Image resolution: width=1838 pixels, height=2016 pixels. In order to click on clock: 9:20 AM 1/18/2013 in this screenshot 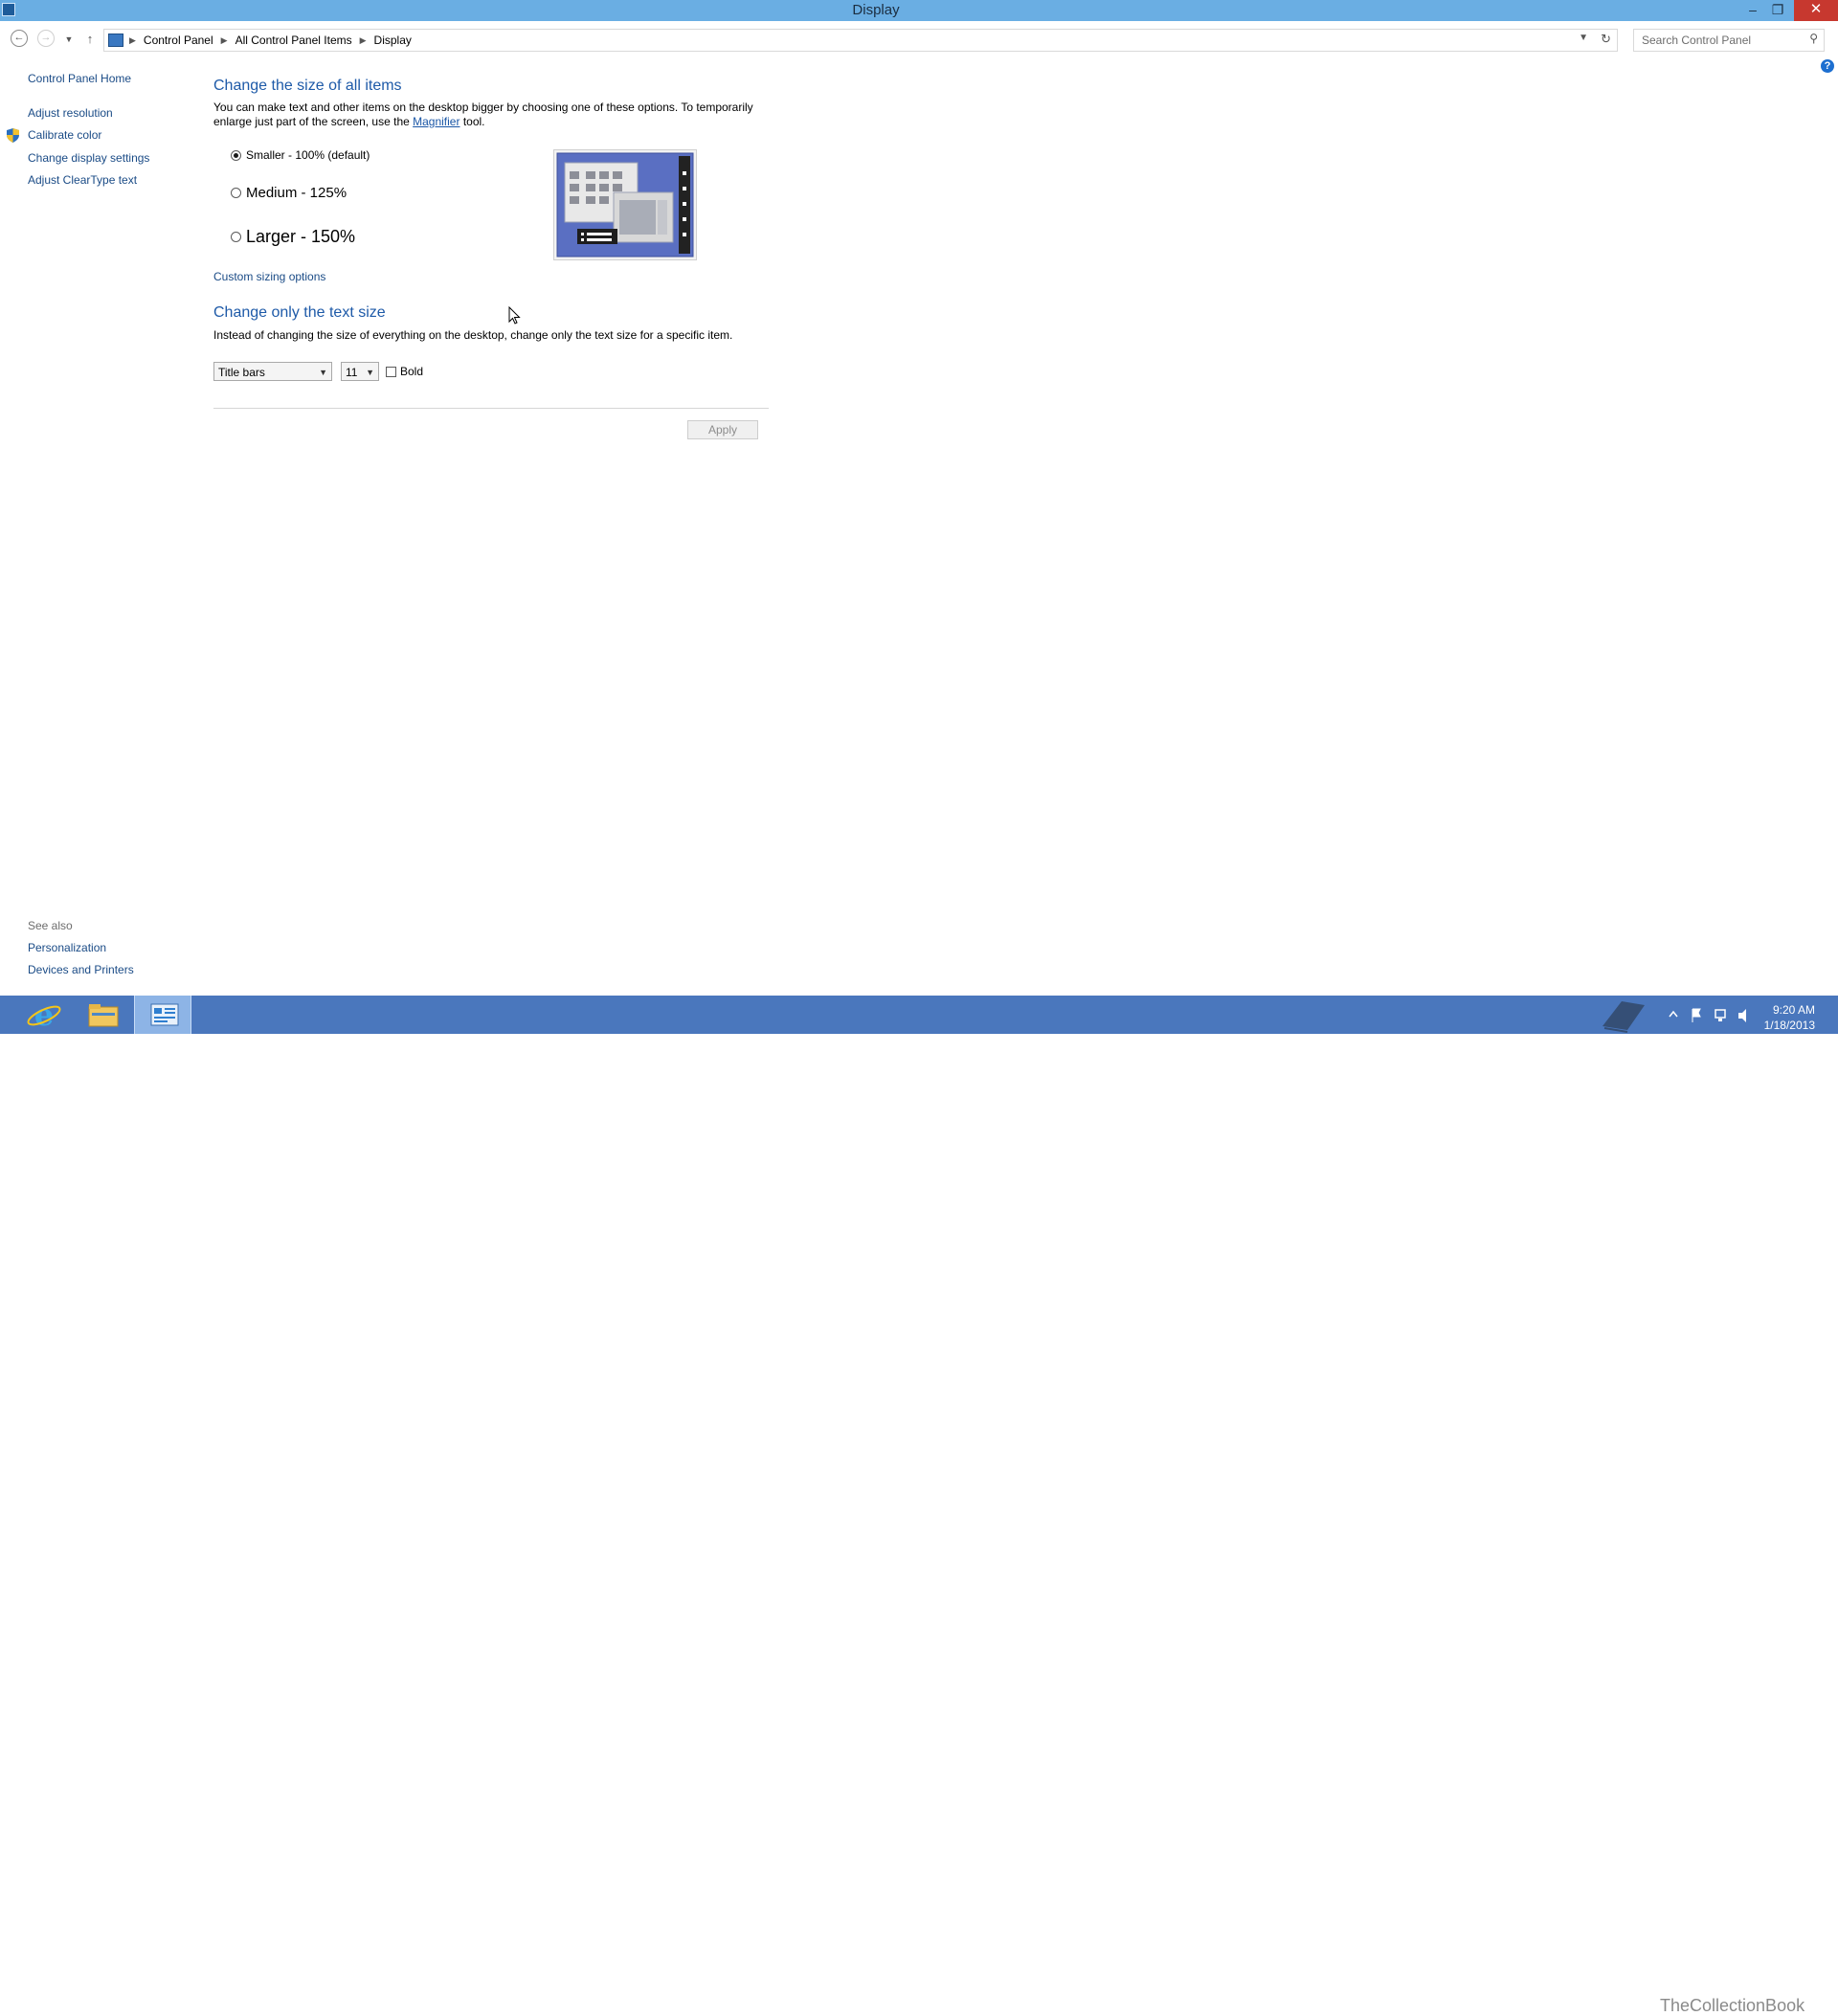, I will do `click(1790, 1017)`.